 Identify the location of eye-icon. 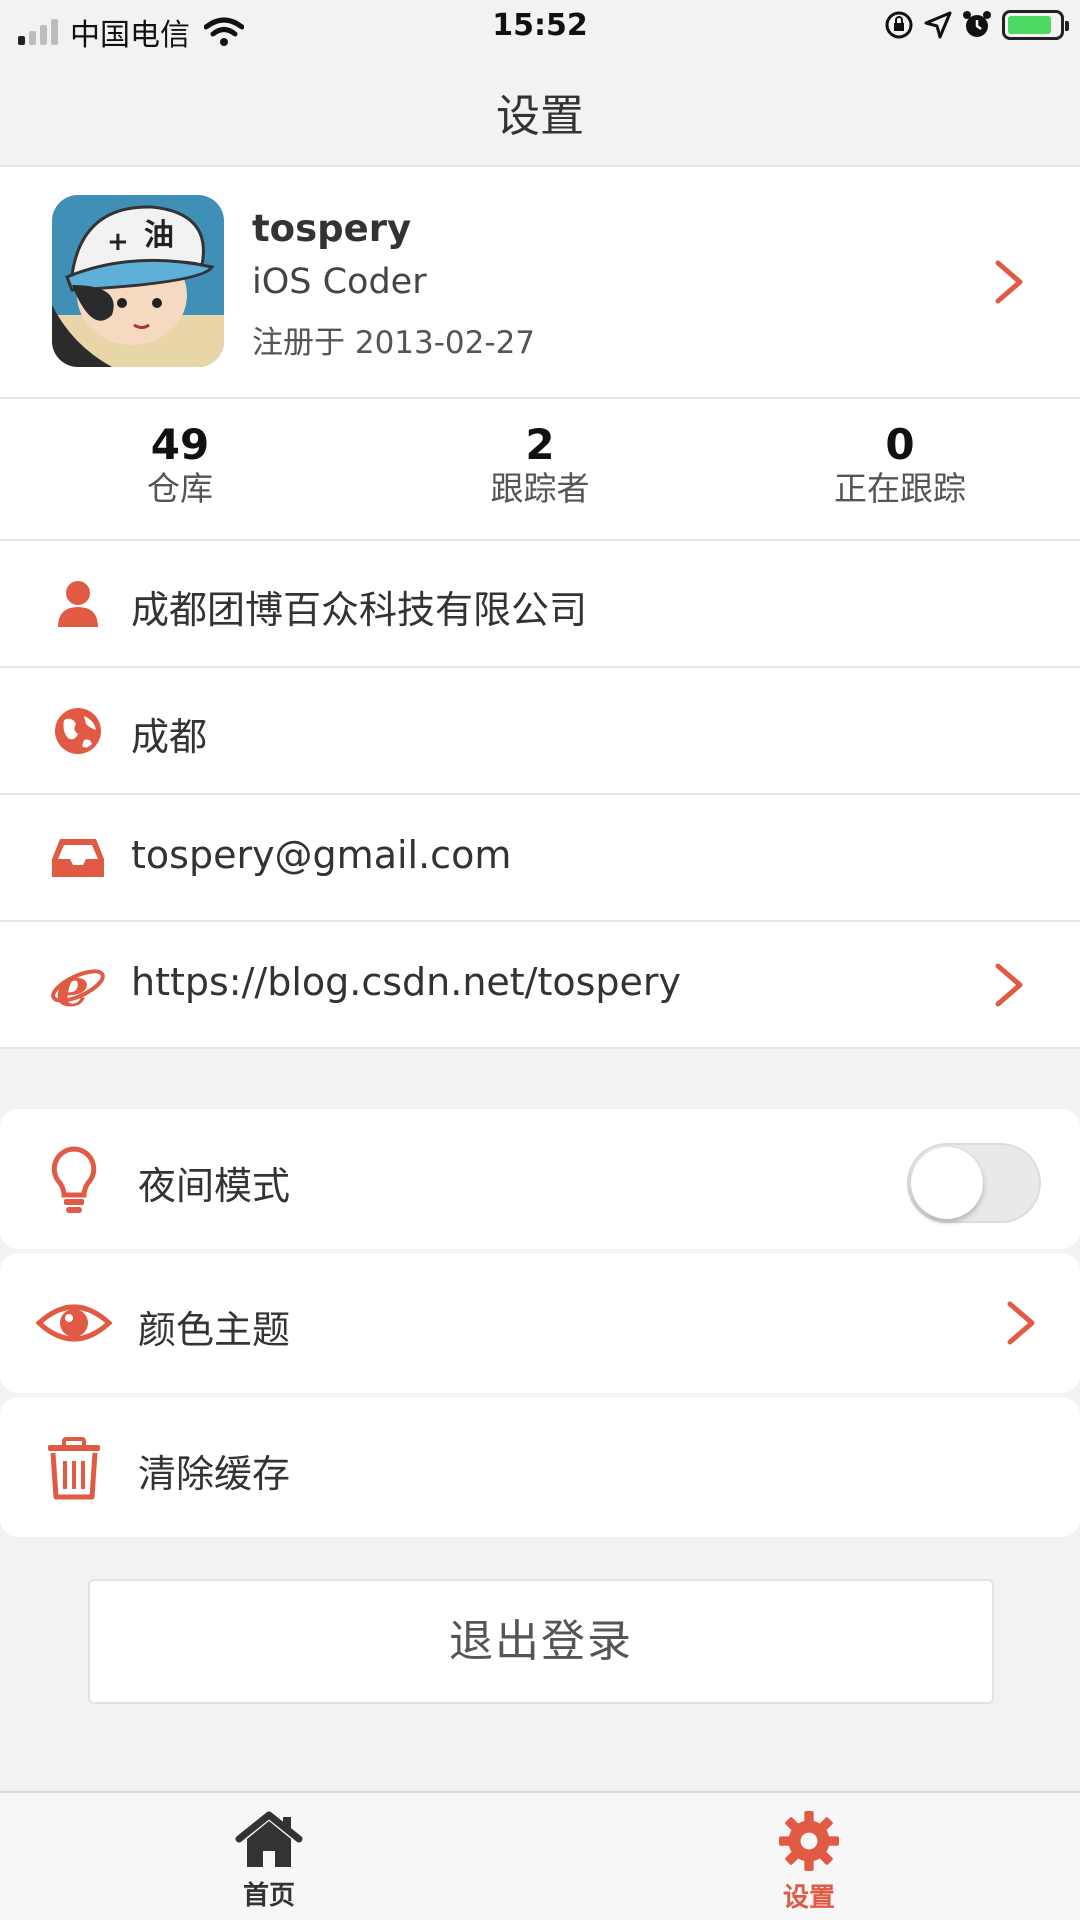
(74, 1323).